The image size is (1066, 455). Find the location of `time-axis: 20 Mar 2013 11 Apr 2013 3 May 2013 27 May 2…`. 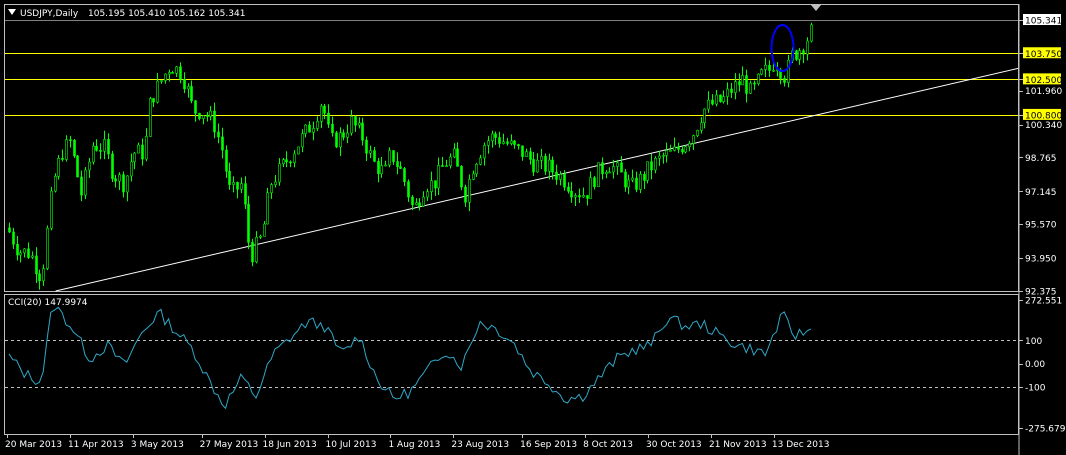

time-axis: 20 Mar 2013 11 Apr 2013 3 May 2013 27 May 2… is located at coordinates (417, 442).